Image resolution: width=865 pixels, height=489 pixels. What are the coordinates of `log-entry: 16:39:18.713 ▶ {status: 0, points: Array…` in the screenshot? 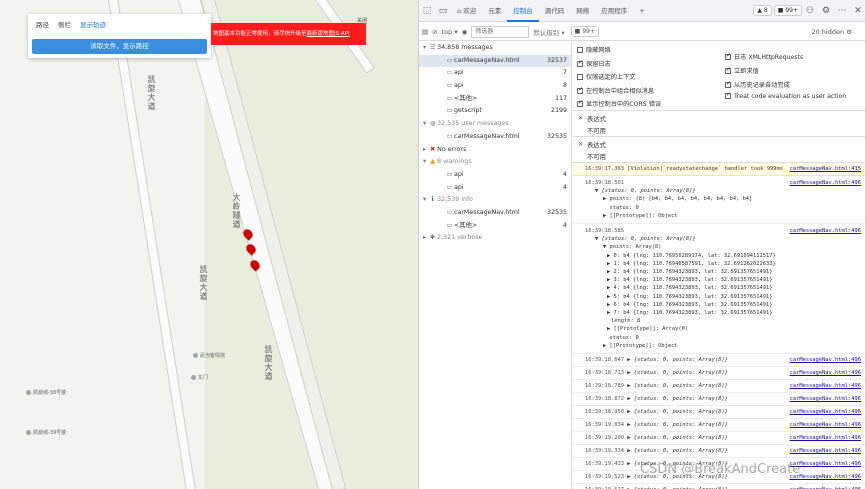 It's located at (719, 374).